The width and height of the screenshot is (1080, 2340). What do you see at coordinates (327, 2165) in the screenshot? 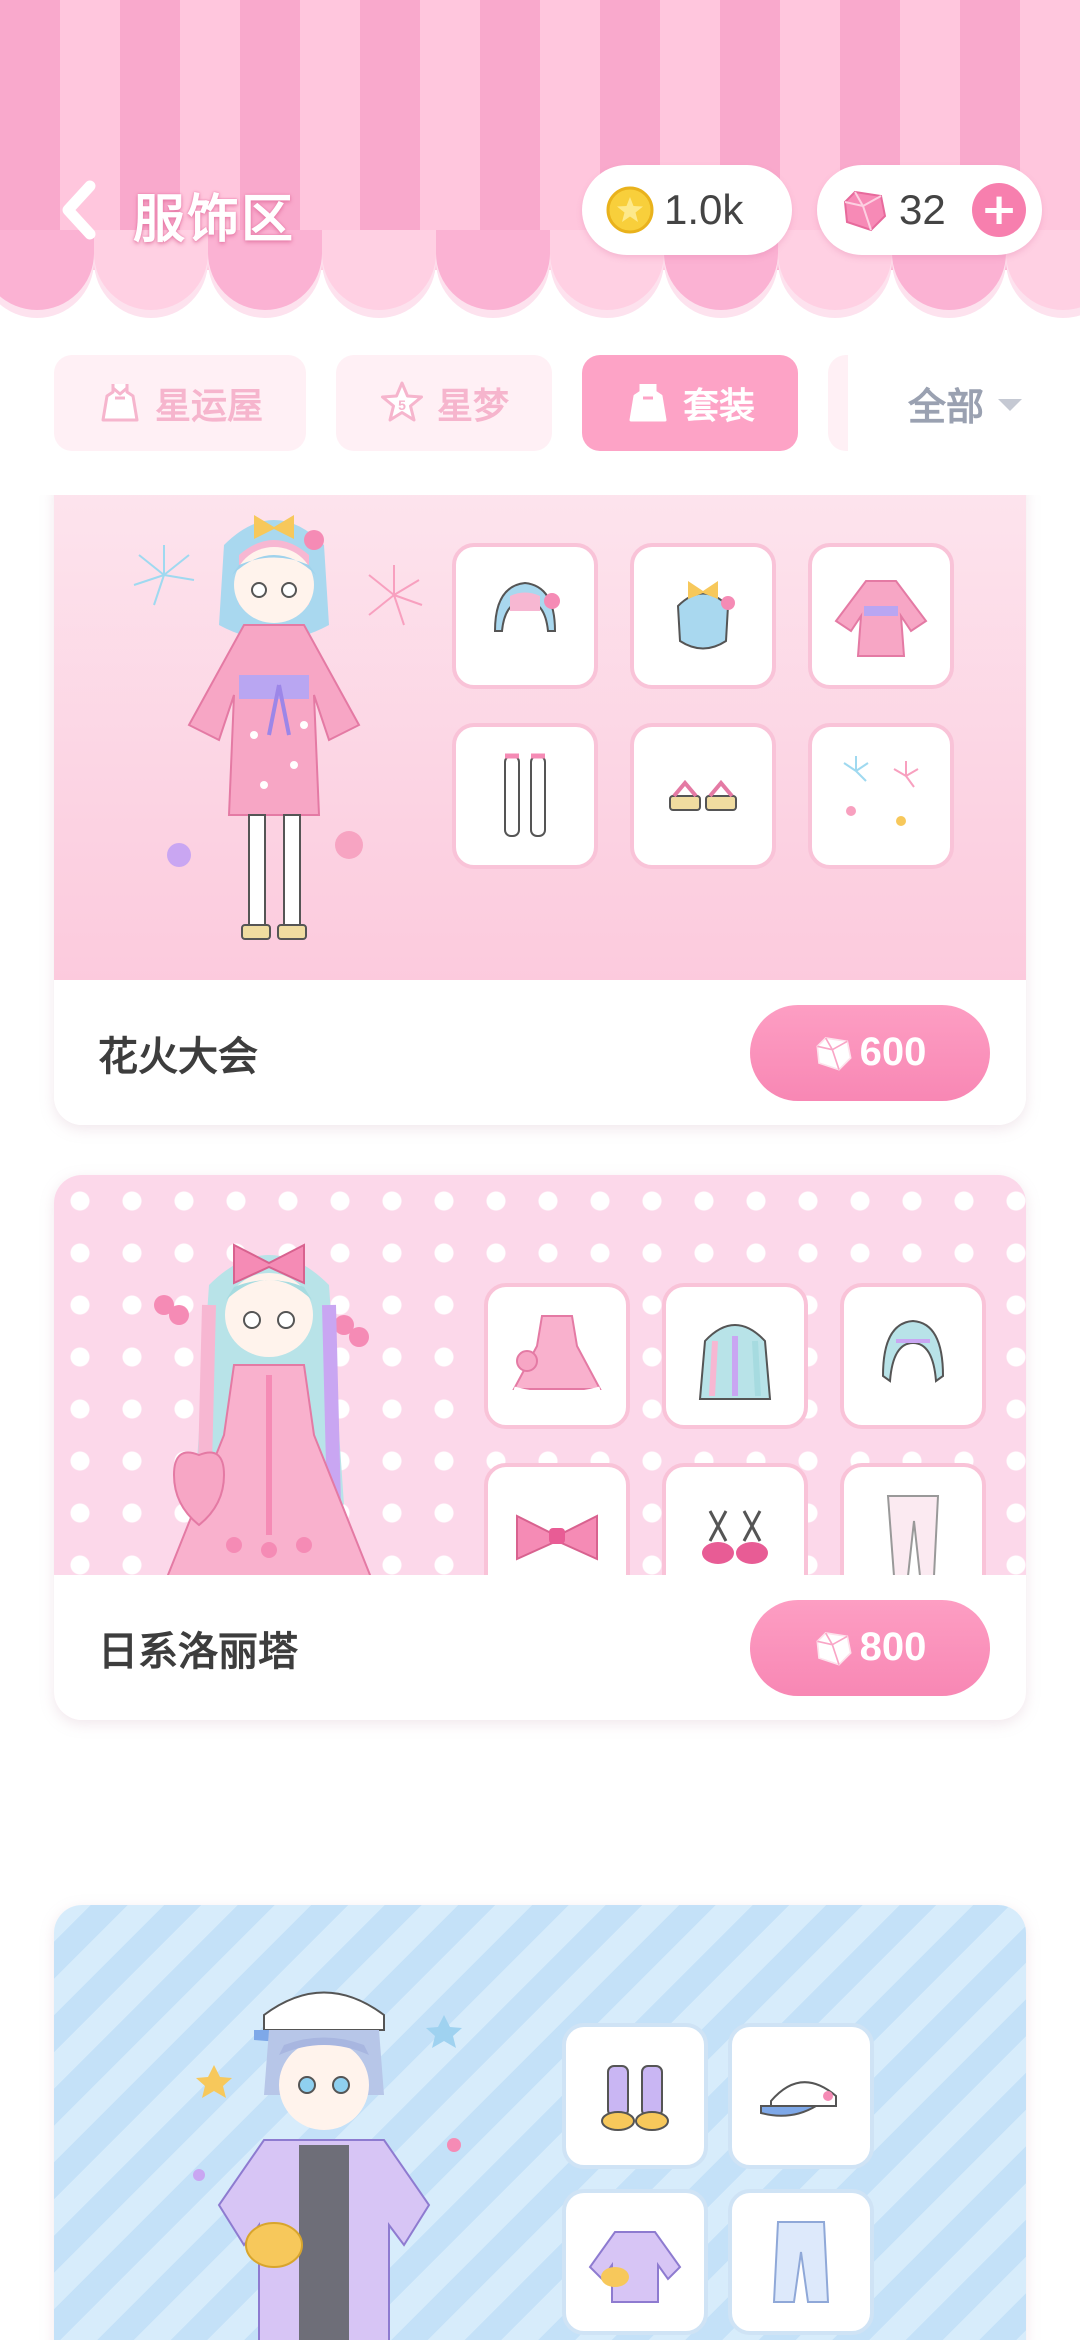
I see `boy-outfit-illustration` at bounding box center [327, 2165].